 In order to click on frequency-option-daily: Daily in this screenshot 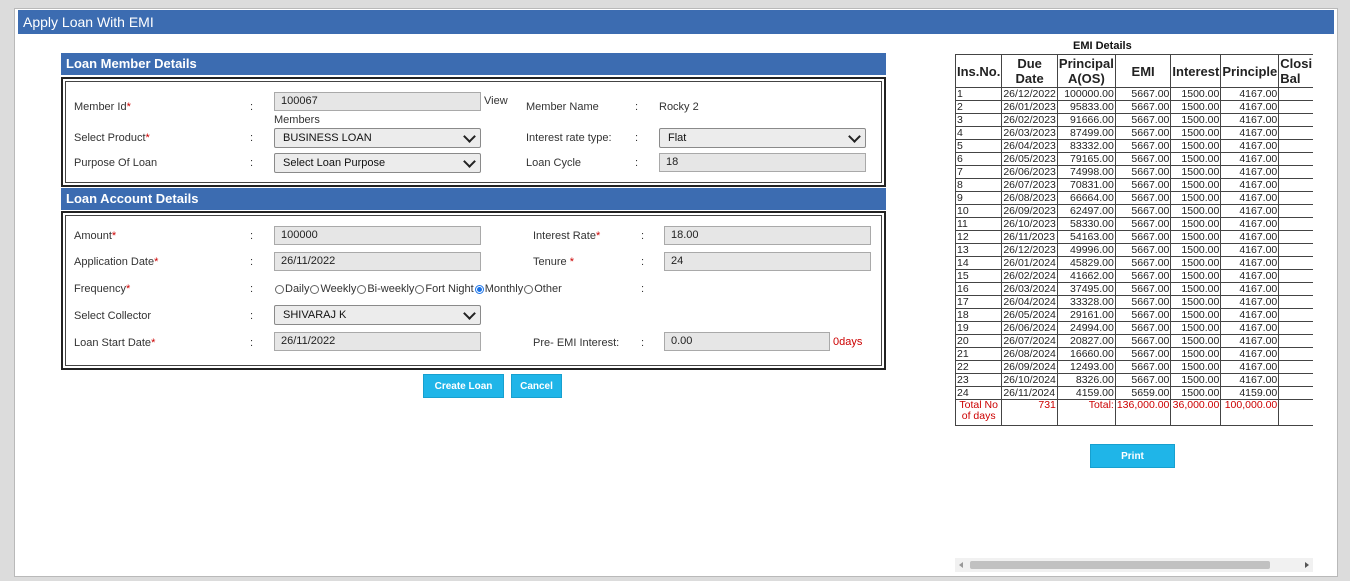, I will do `click(292, 289)`.